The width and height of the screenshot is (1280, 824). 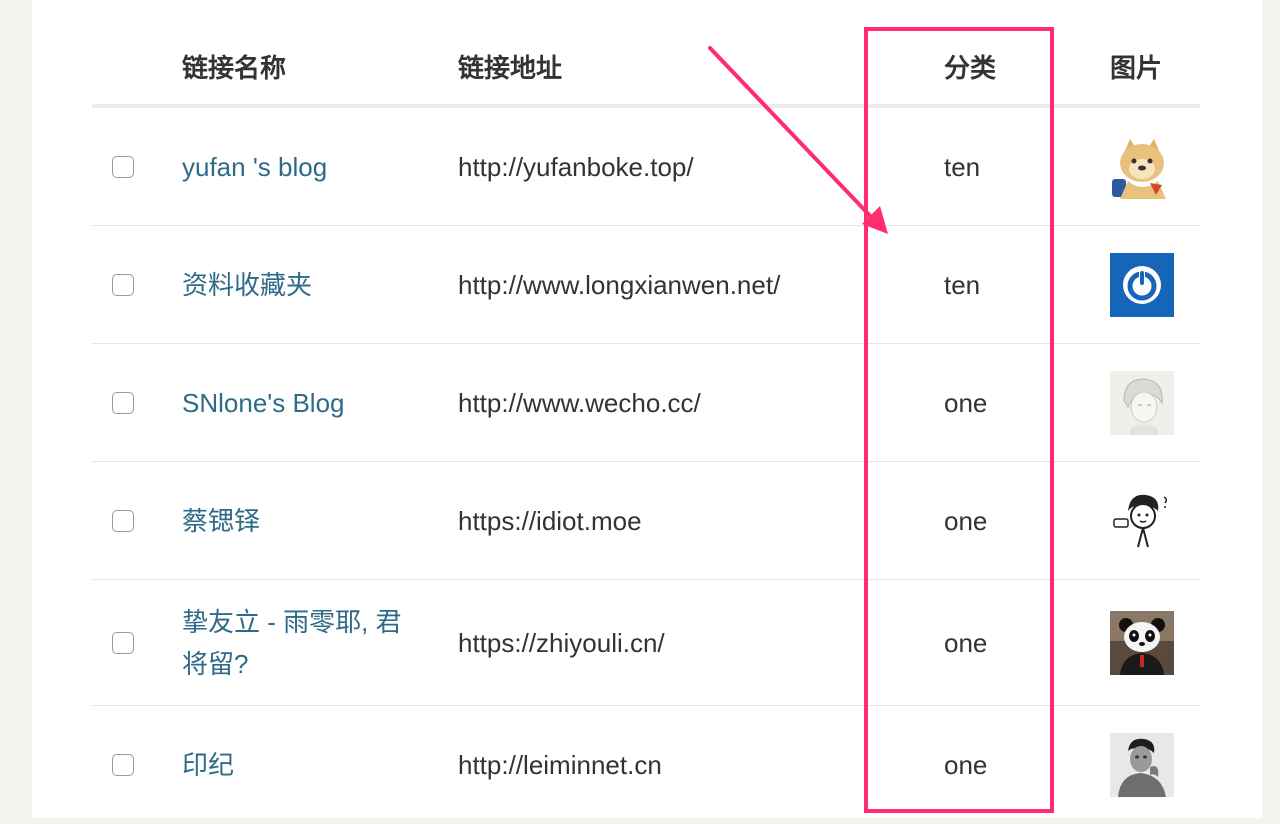 I want to click on link-url: http://yufanboke.top/, so click(x=576, y=166).